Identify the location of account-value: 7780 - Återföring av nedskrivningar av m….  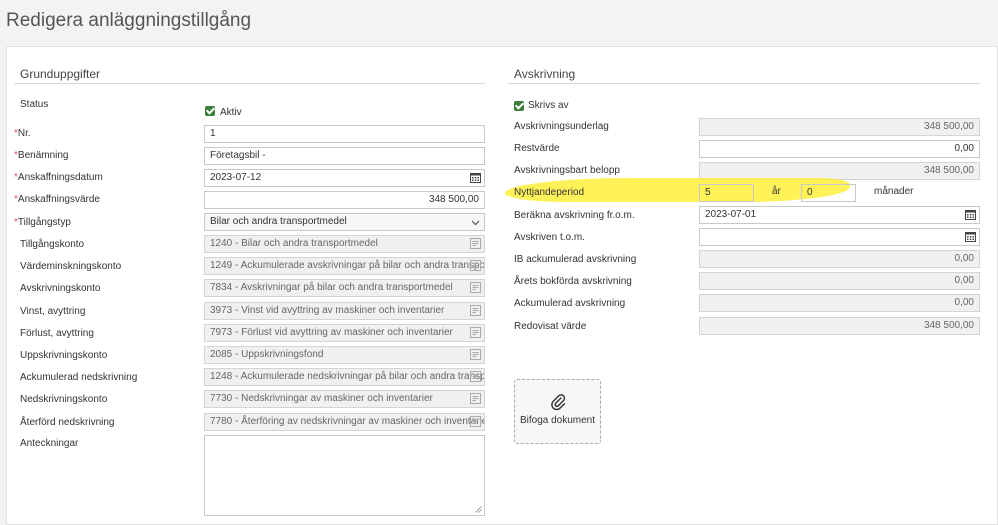
(347, 421).